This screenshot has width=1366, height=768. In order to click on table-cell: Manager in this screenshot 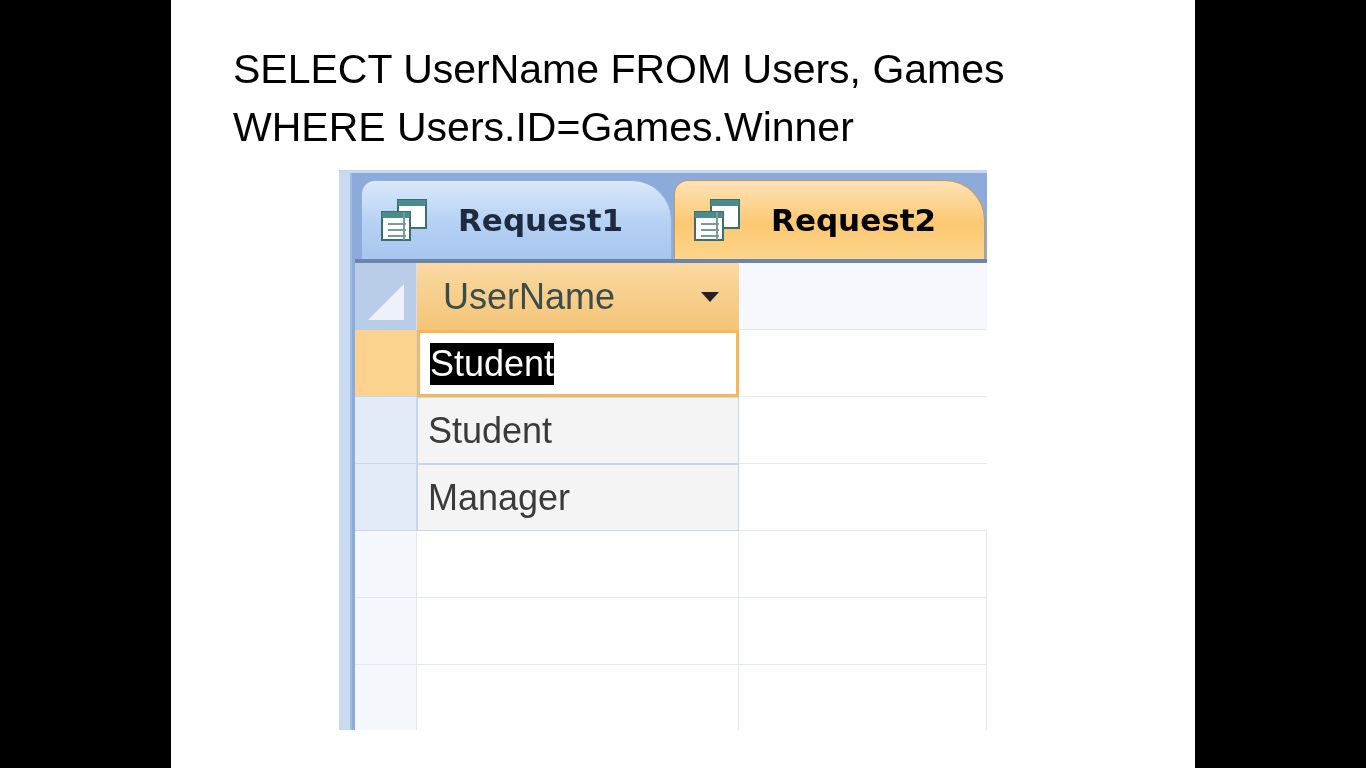, I will do `click(578, 497)`.